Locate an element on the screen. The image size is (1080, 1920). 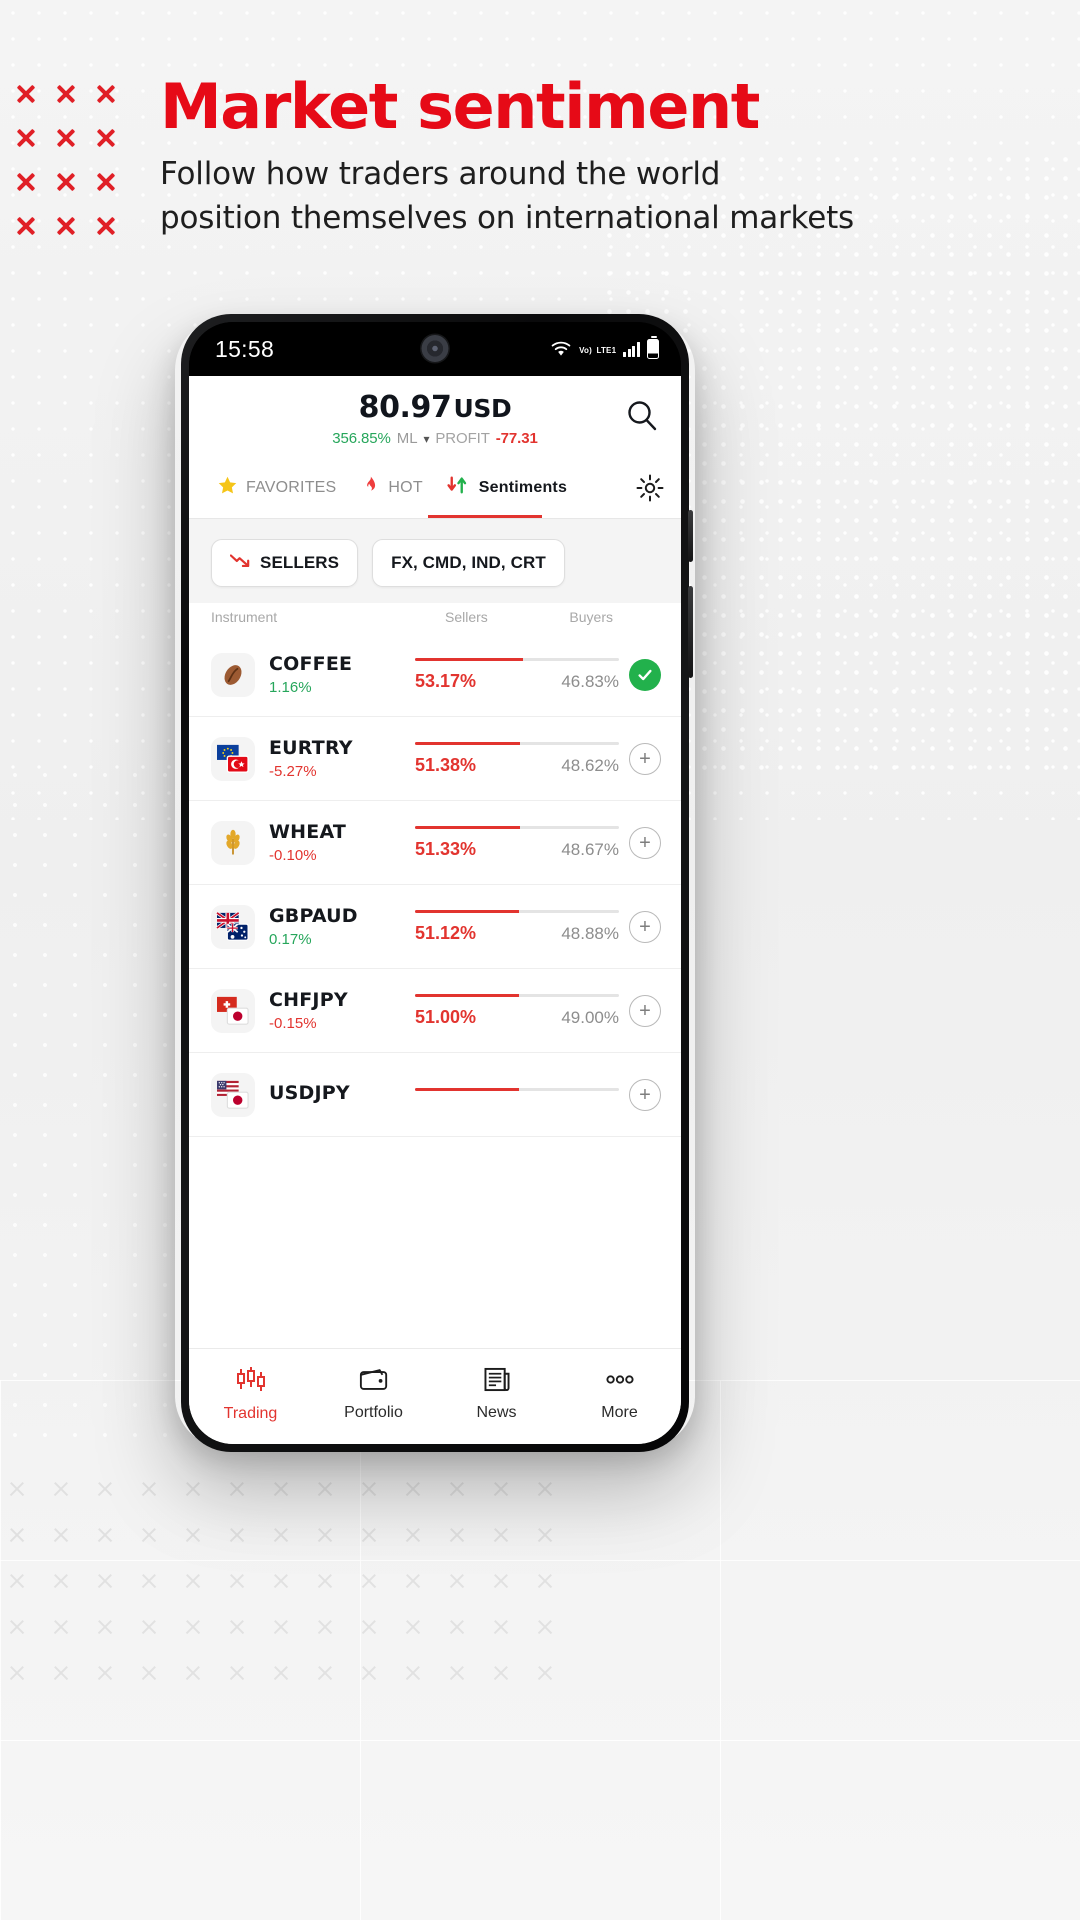
check-icon is located at coordinates (645, 674).